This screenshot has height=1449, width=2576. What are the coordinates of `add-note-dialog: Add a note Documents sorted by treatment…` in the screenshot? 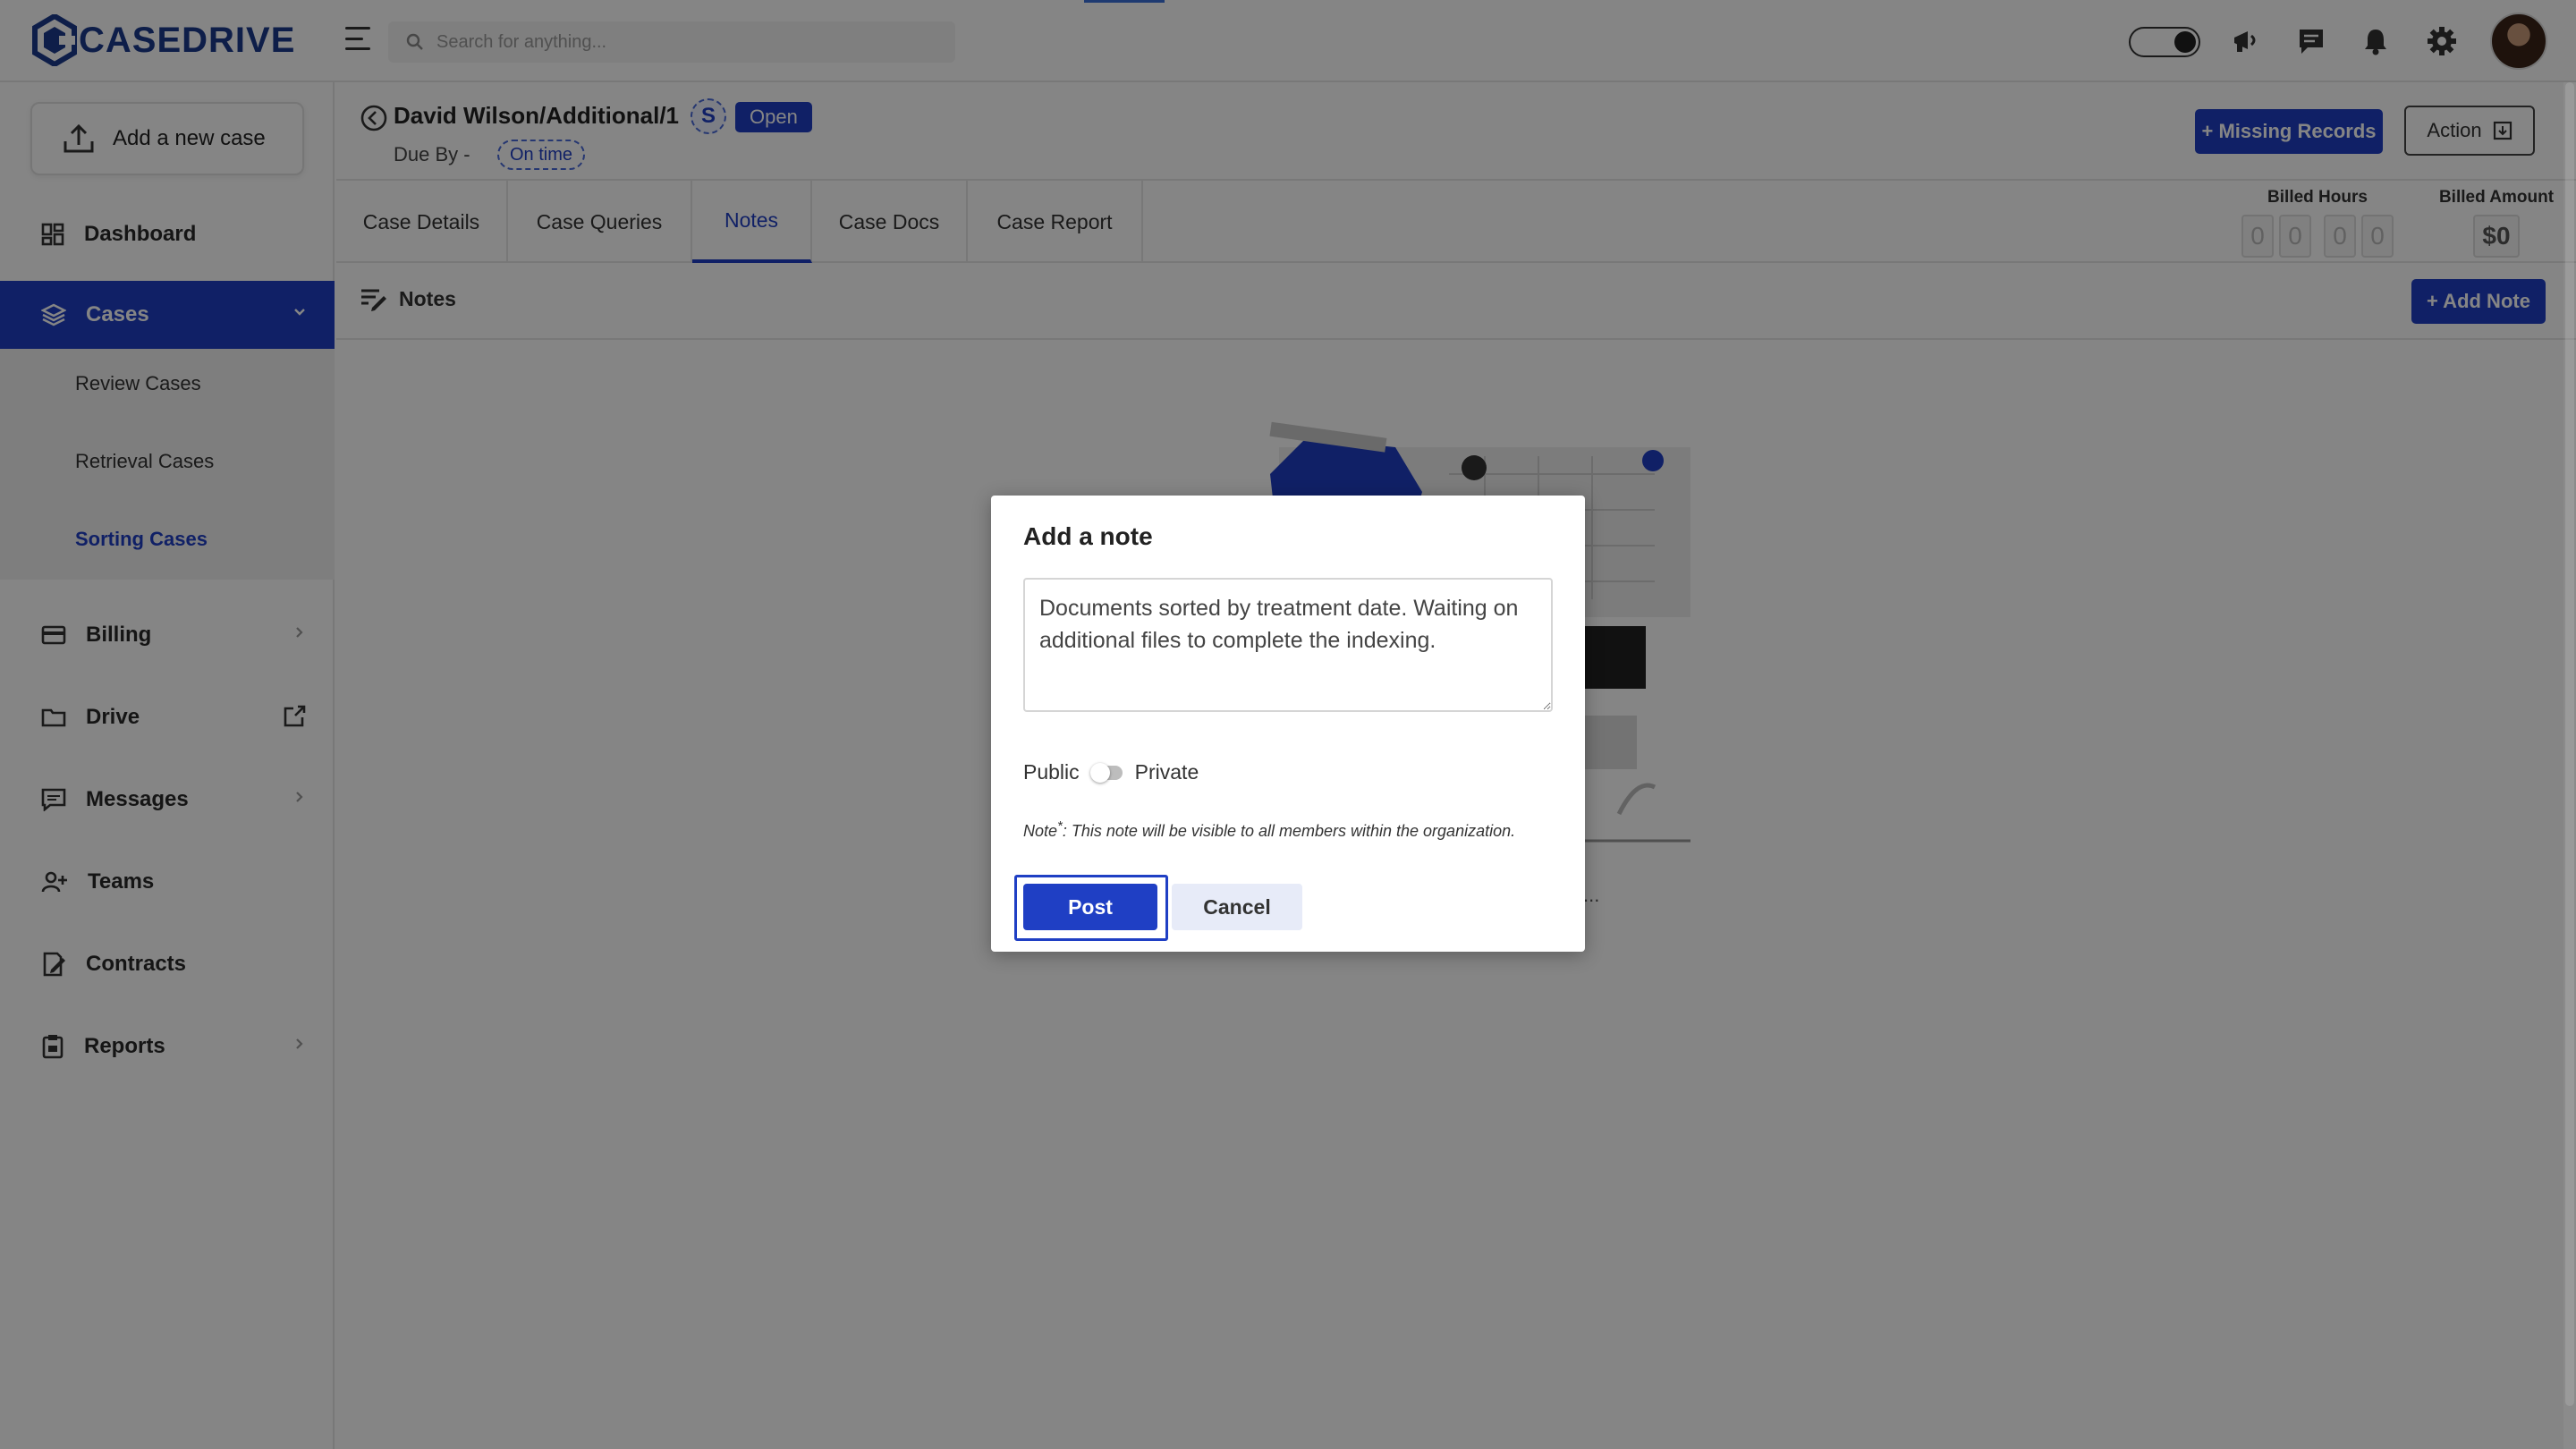 It's located at (1288, 724).